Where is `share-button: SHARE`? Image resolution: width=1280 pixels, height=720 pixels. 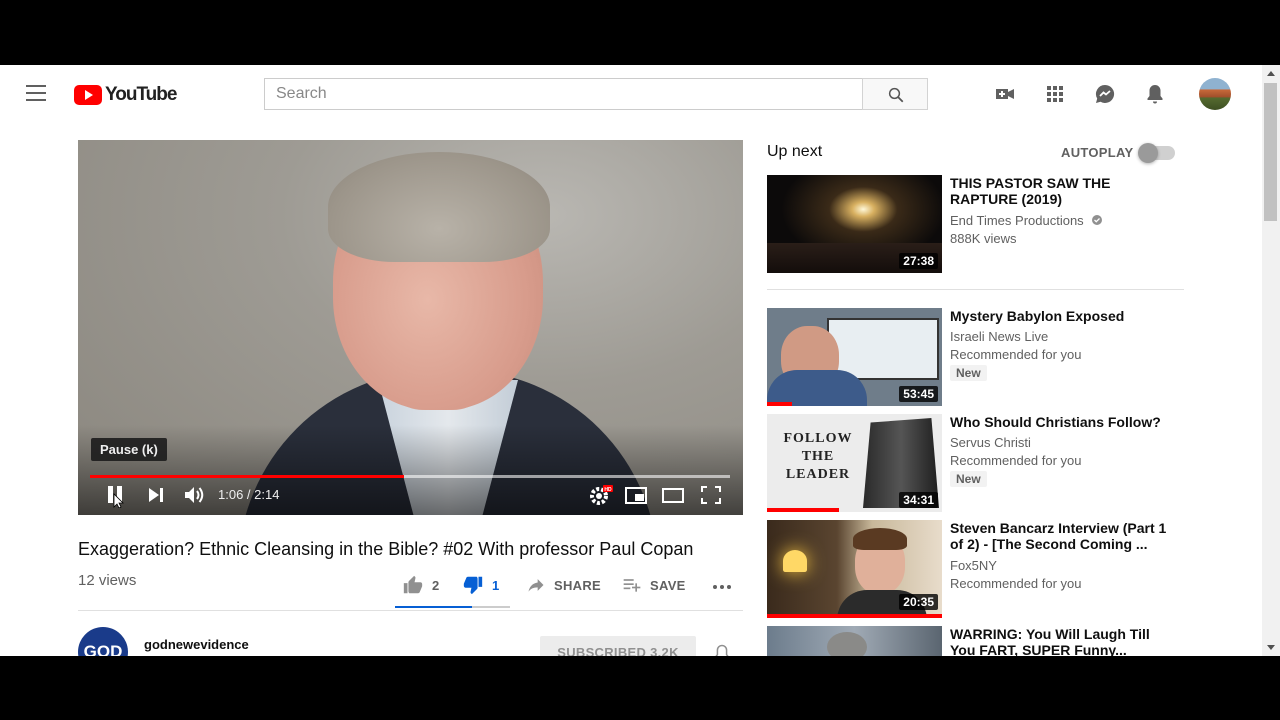
share-button: SHARE is located at coordinates (563, 585).